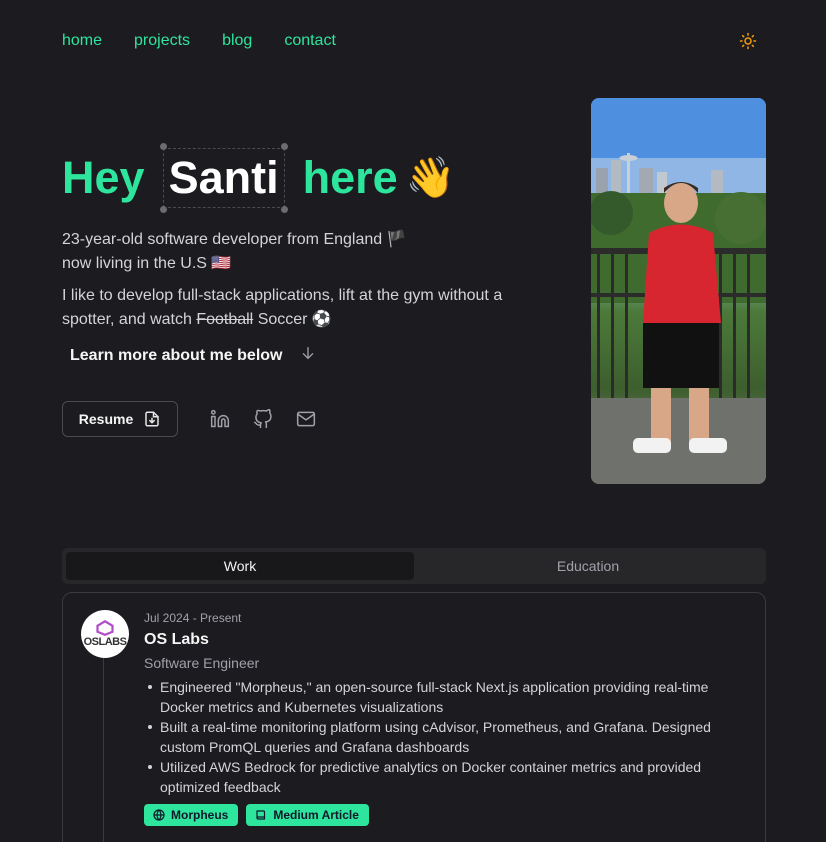  What do you see at coordinates (310, 41) in the screenshot?
I see `nav-contact: contact` at bounding box center [310, 41].